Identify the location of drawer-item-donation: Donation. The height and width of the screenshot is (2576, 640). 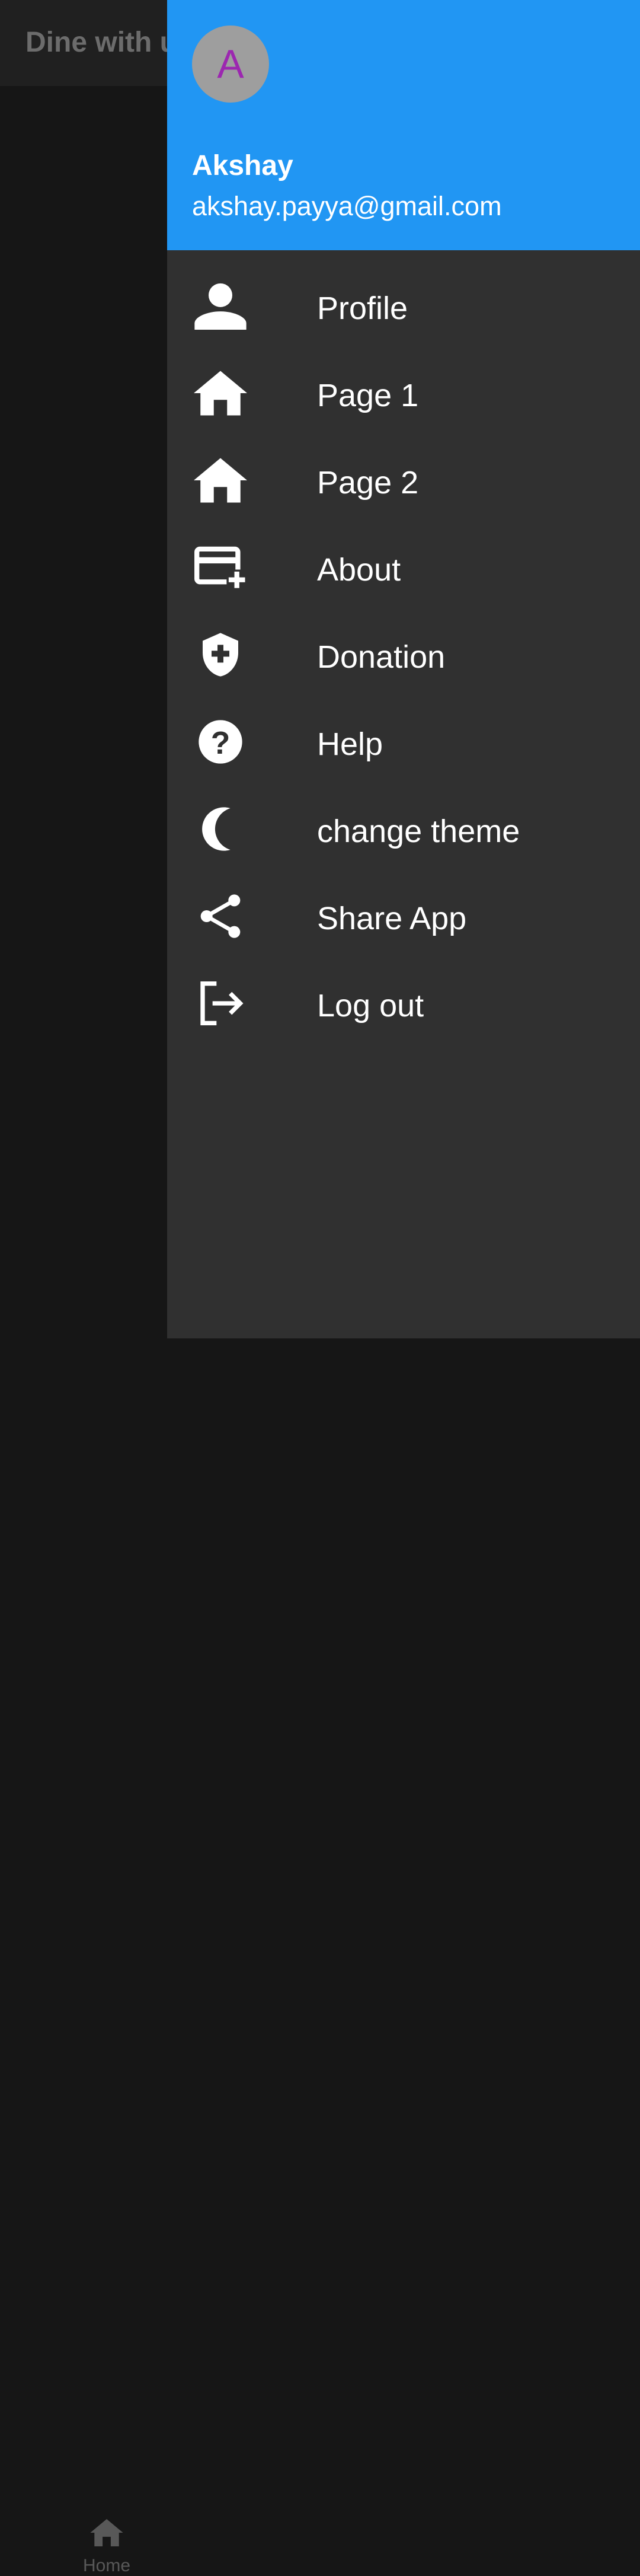
(403, 655).